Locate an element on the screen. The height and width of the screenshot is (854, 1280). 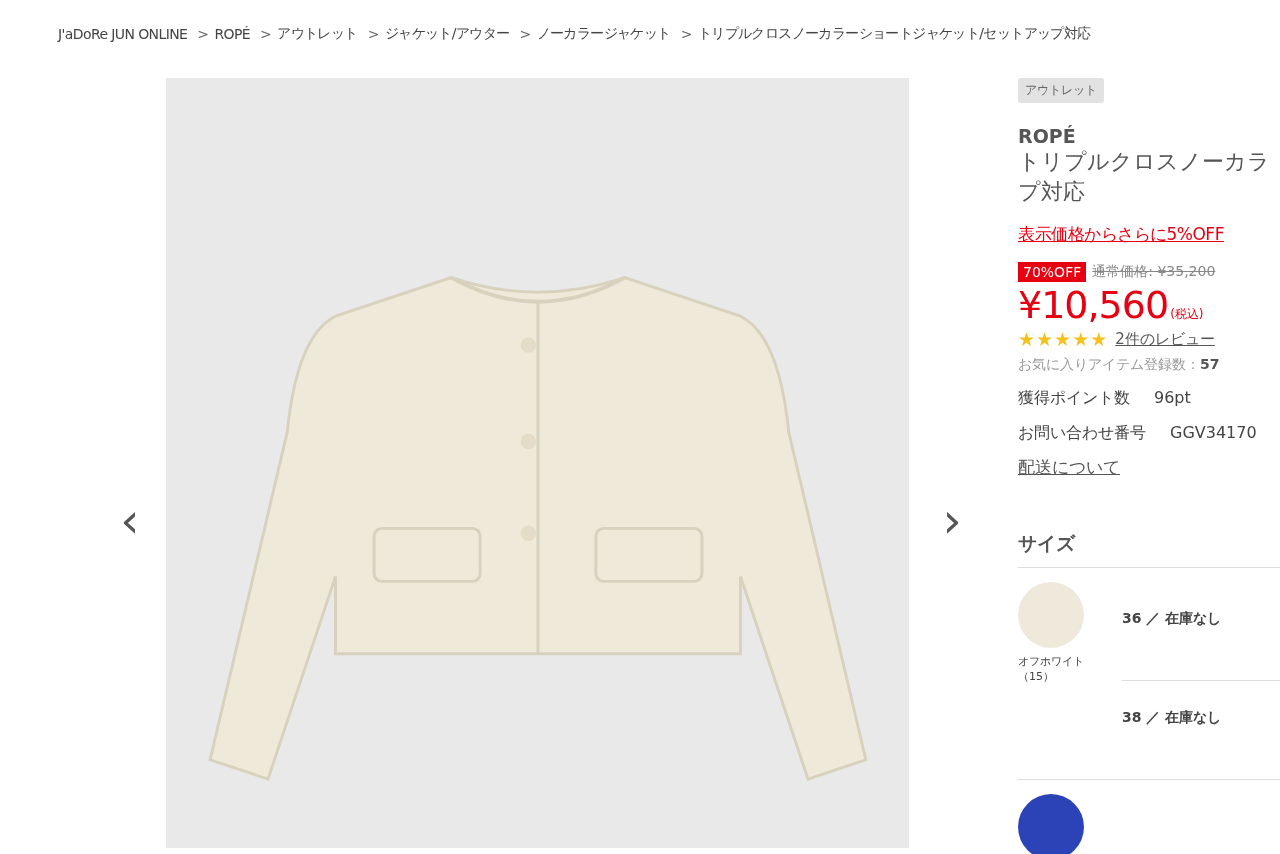
breadcrumb-link: ROPÉ is located at coordinates (232, 34).